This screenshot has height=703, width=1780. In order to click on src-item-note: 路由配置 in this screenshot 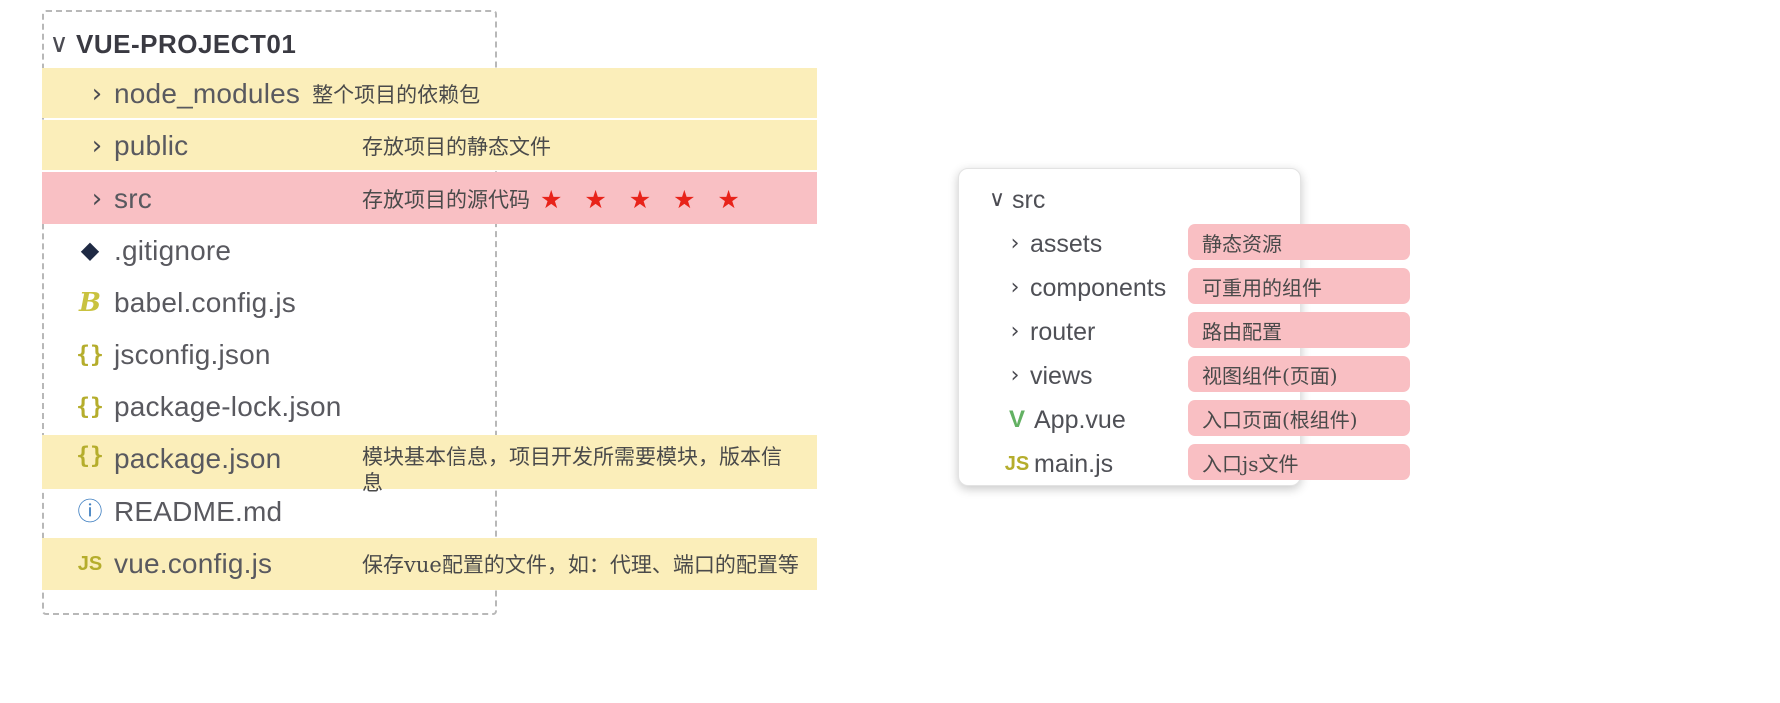, I will do `click(1299, 330)`.